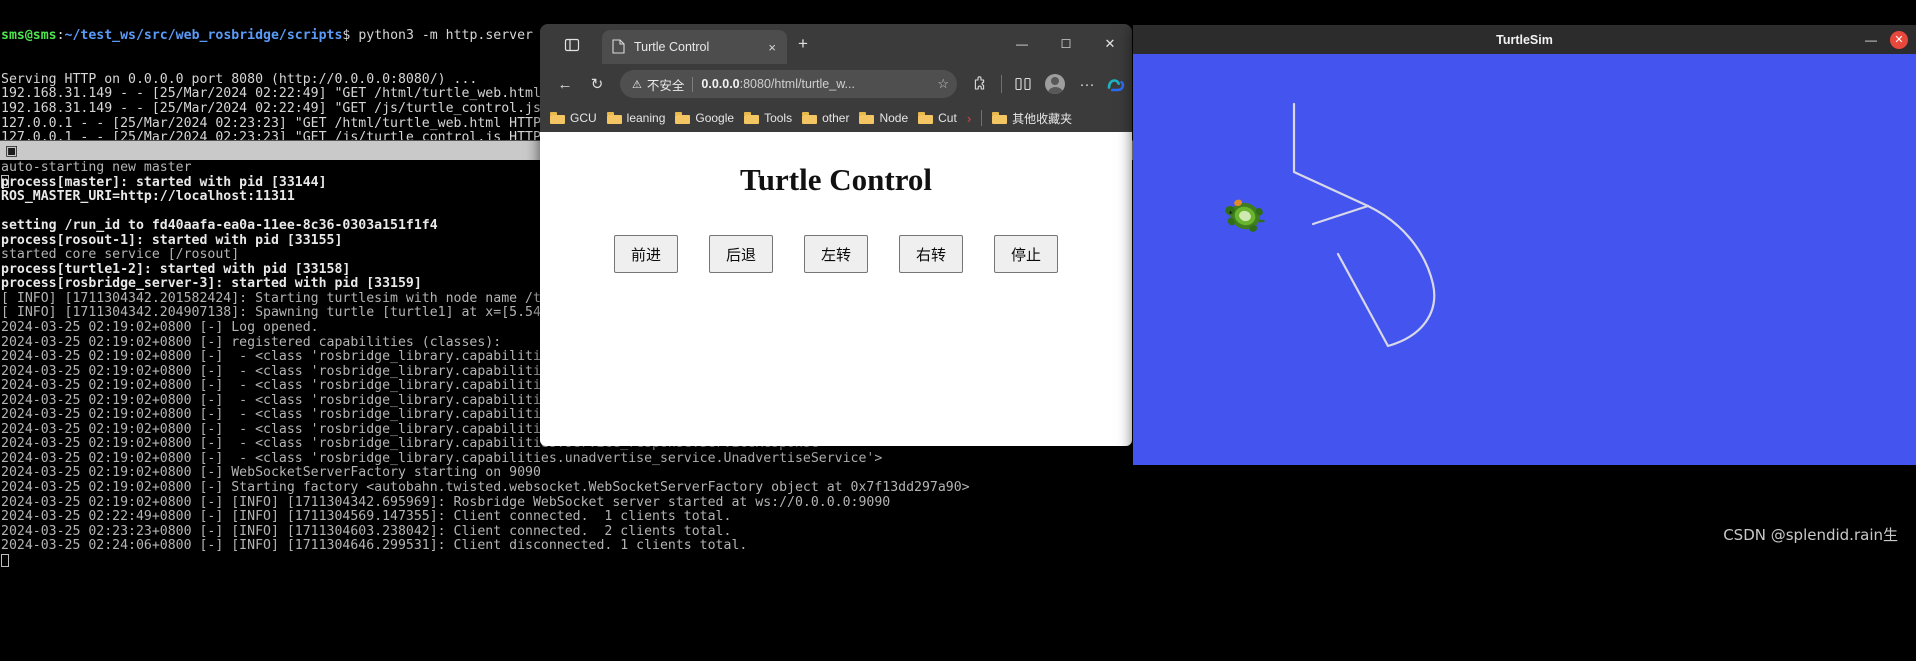  I want to click on prompt-path: ~/test_ws/src/web_rosbridge/scripts, so click(203, 36).